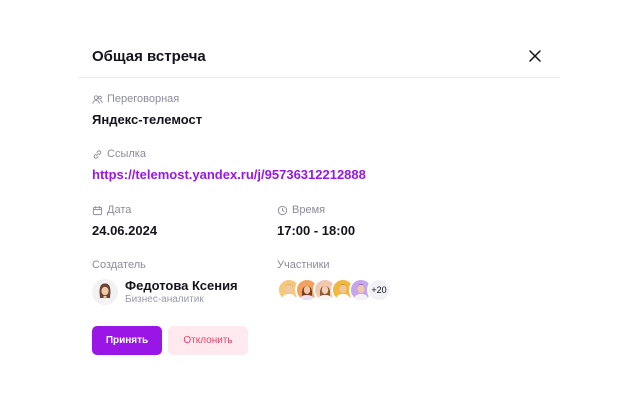 The image size is (636, 400). I want to click on creator-role: Бизнес-аналитик, so click(164, 299).